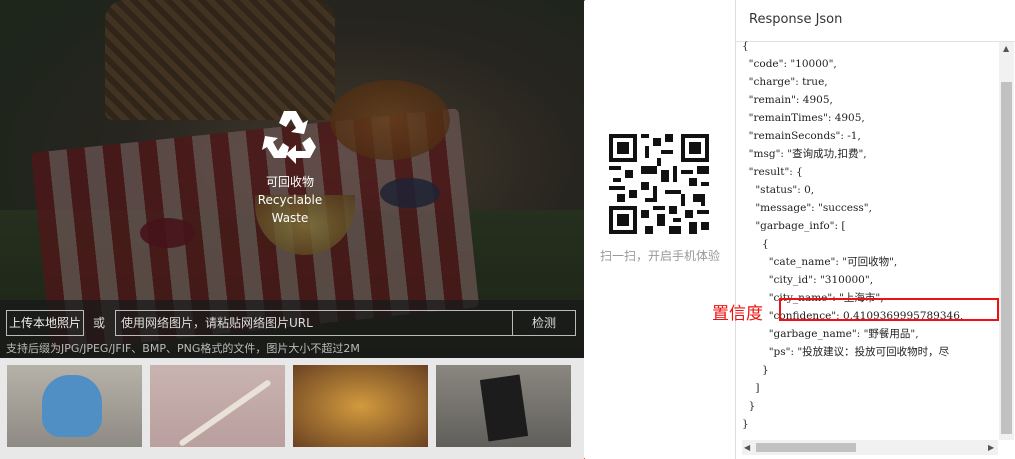 The height and width of the screenshot is (459, 1015). What do you see at coordinates (544, 323) in the screenshot?
I see `detect-button: 检测` at bounding box center [544, 323].